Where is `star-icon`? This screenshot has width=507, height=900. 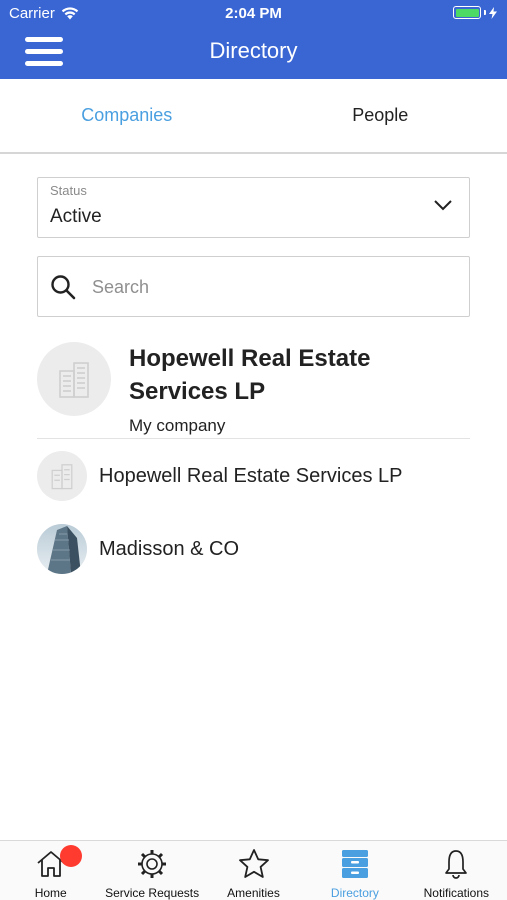 star-icon is located at coordinates (254, 864).